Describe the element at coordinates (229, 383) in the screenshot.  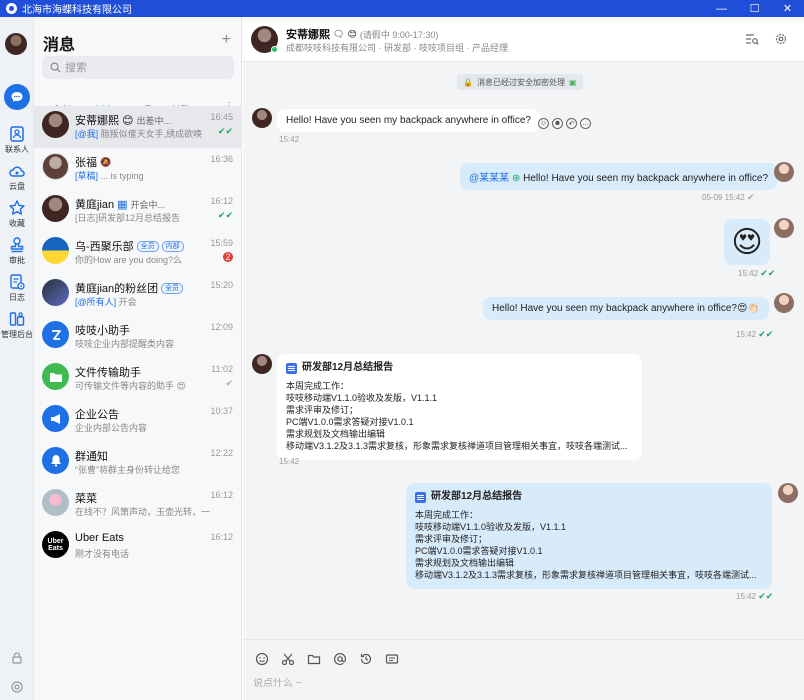
I see `sent-check-icon: ✔` at that location.